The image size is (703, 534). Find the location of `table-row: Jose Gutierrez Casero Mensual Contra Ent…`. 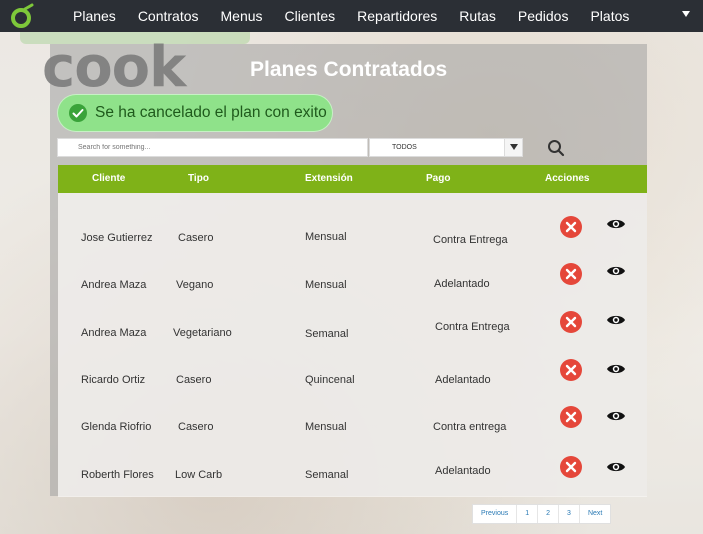

table-row: Jose Gutierrez Casero Mensual Contra Ent… is located at coordinates (352, 238).